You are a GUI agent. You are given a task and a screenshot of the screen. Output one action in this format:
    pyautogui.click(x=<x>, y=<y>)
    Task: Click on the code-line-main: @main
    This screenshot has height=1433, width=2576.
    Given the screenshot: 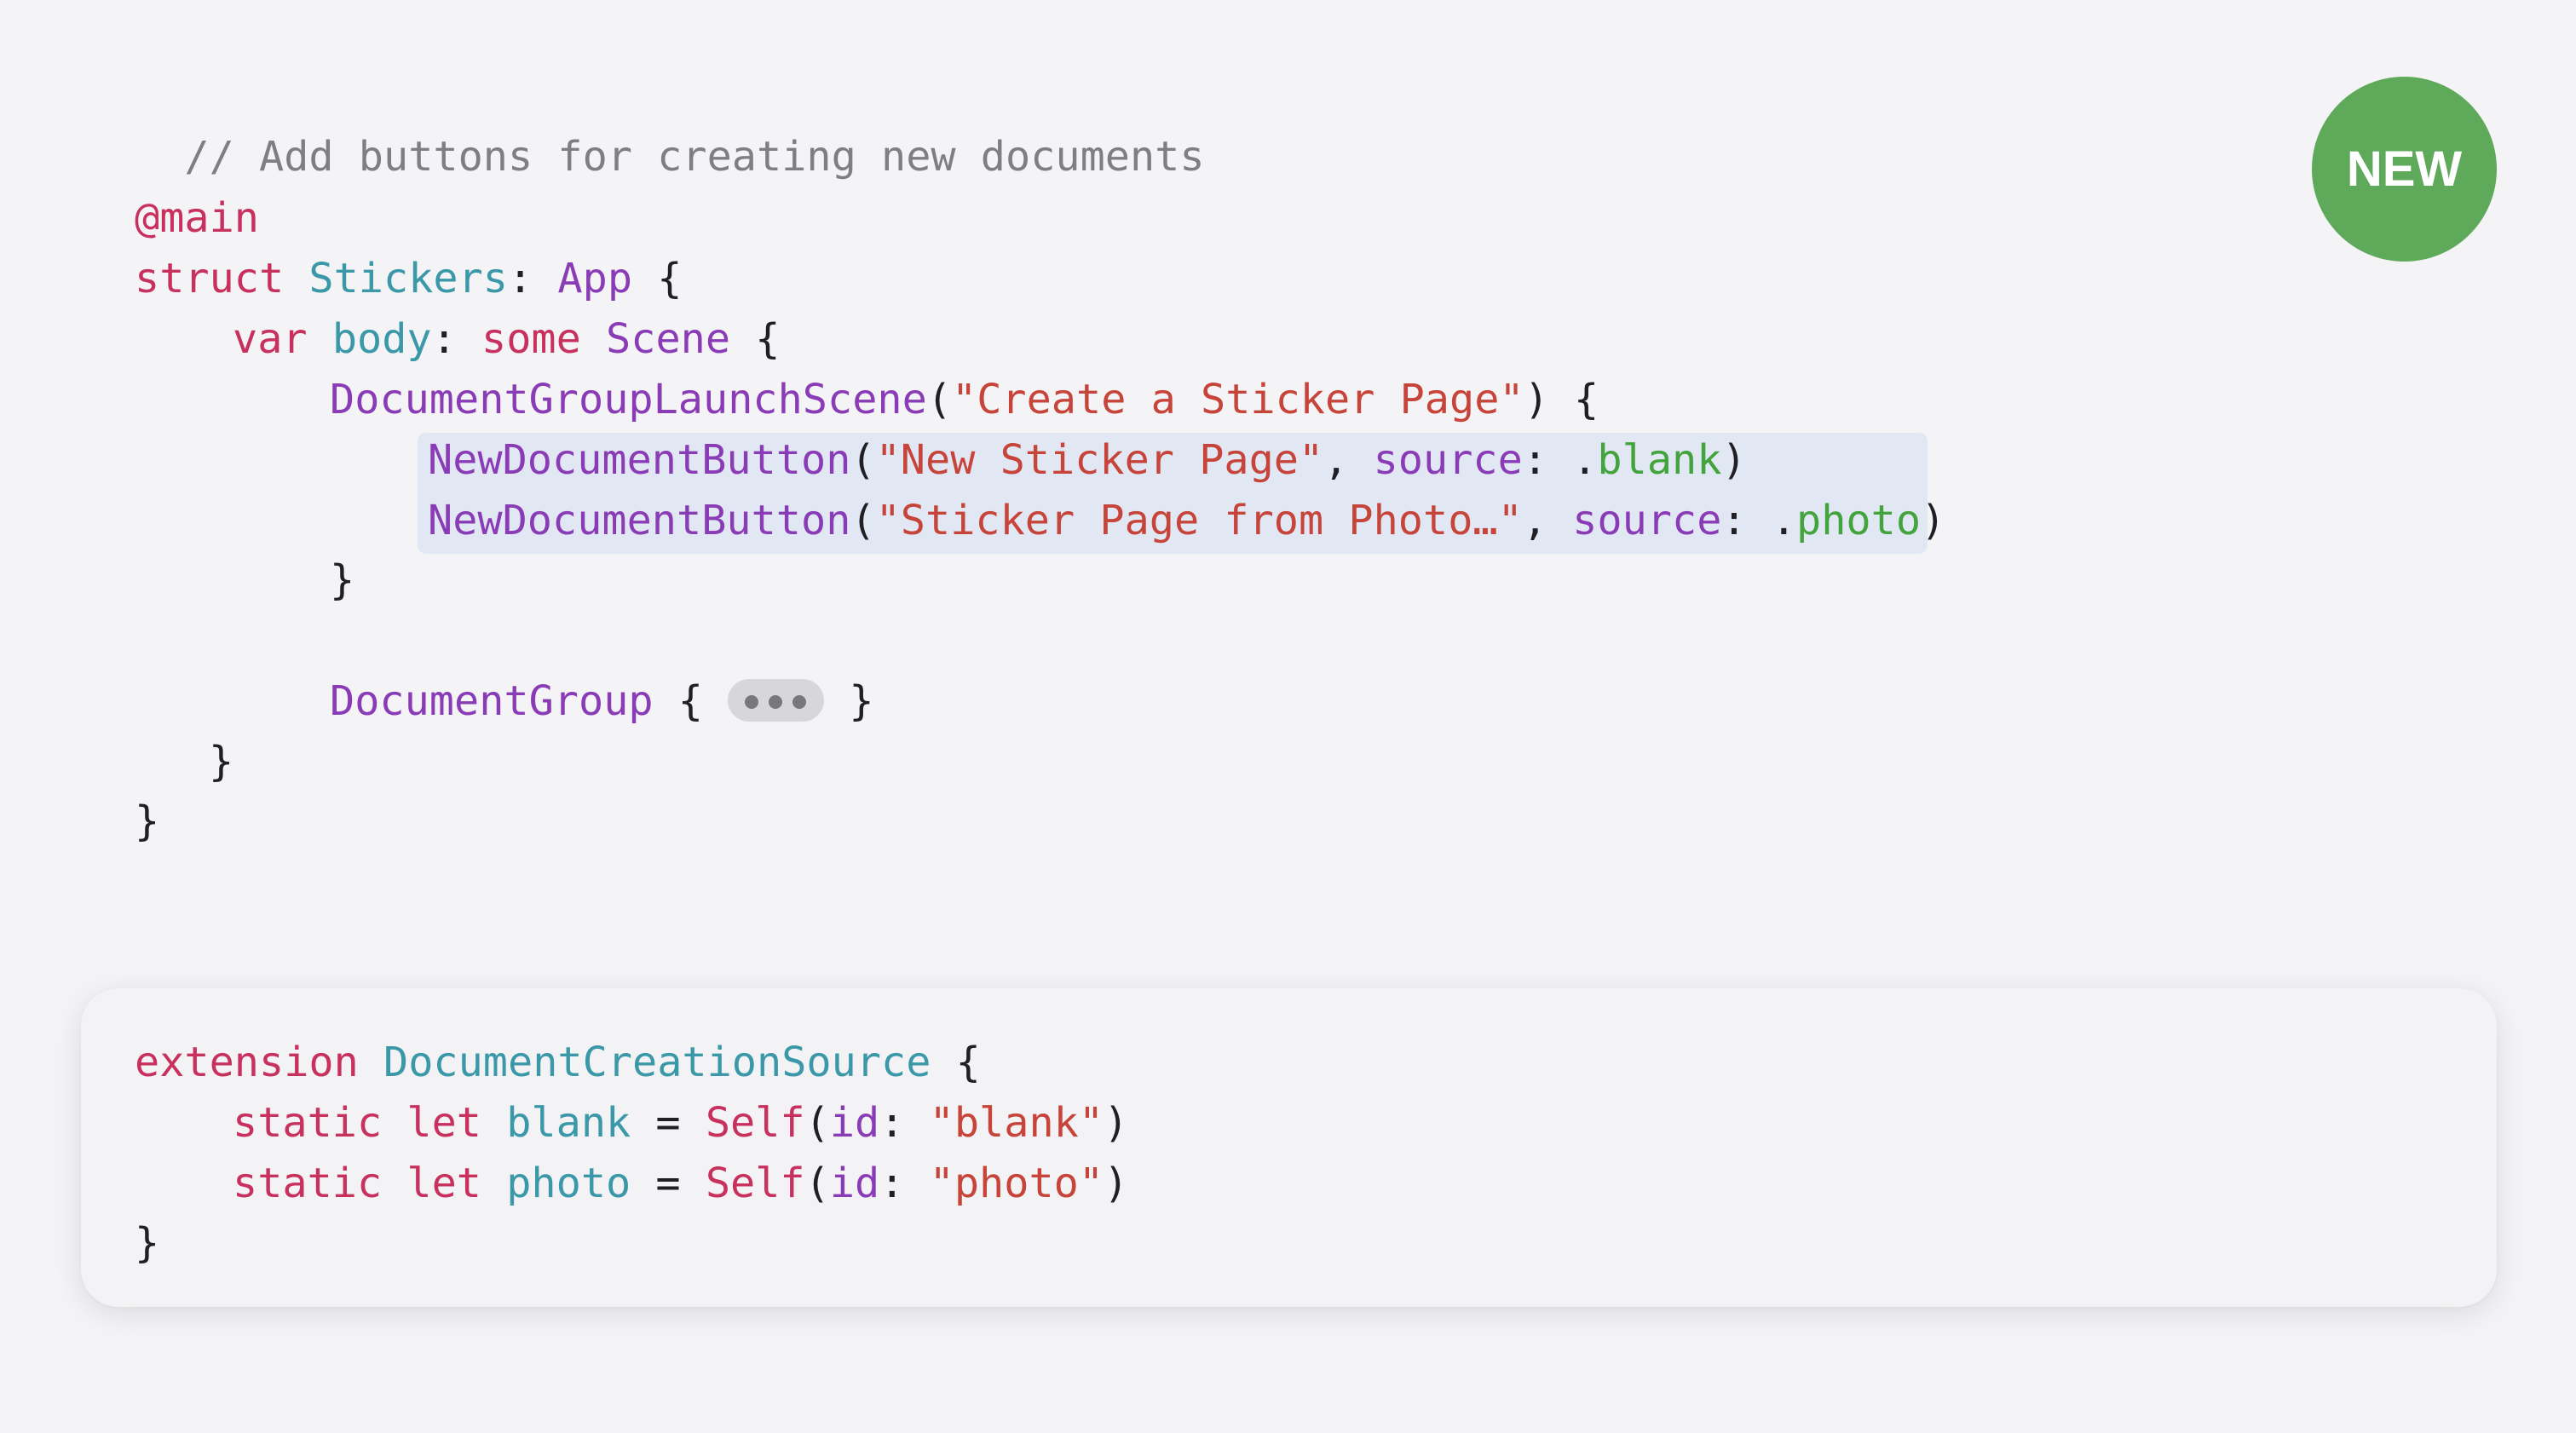 What is the action you would take?
    pyautogui.click(x=197, y=218)
    